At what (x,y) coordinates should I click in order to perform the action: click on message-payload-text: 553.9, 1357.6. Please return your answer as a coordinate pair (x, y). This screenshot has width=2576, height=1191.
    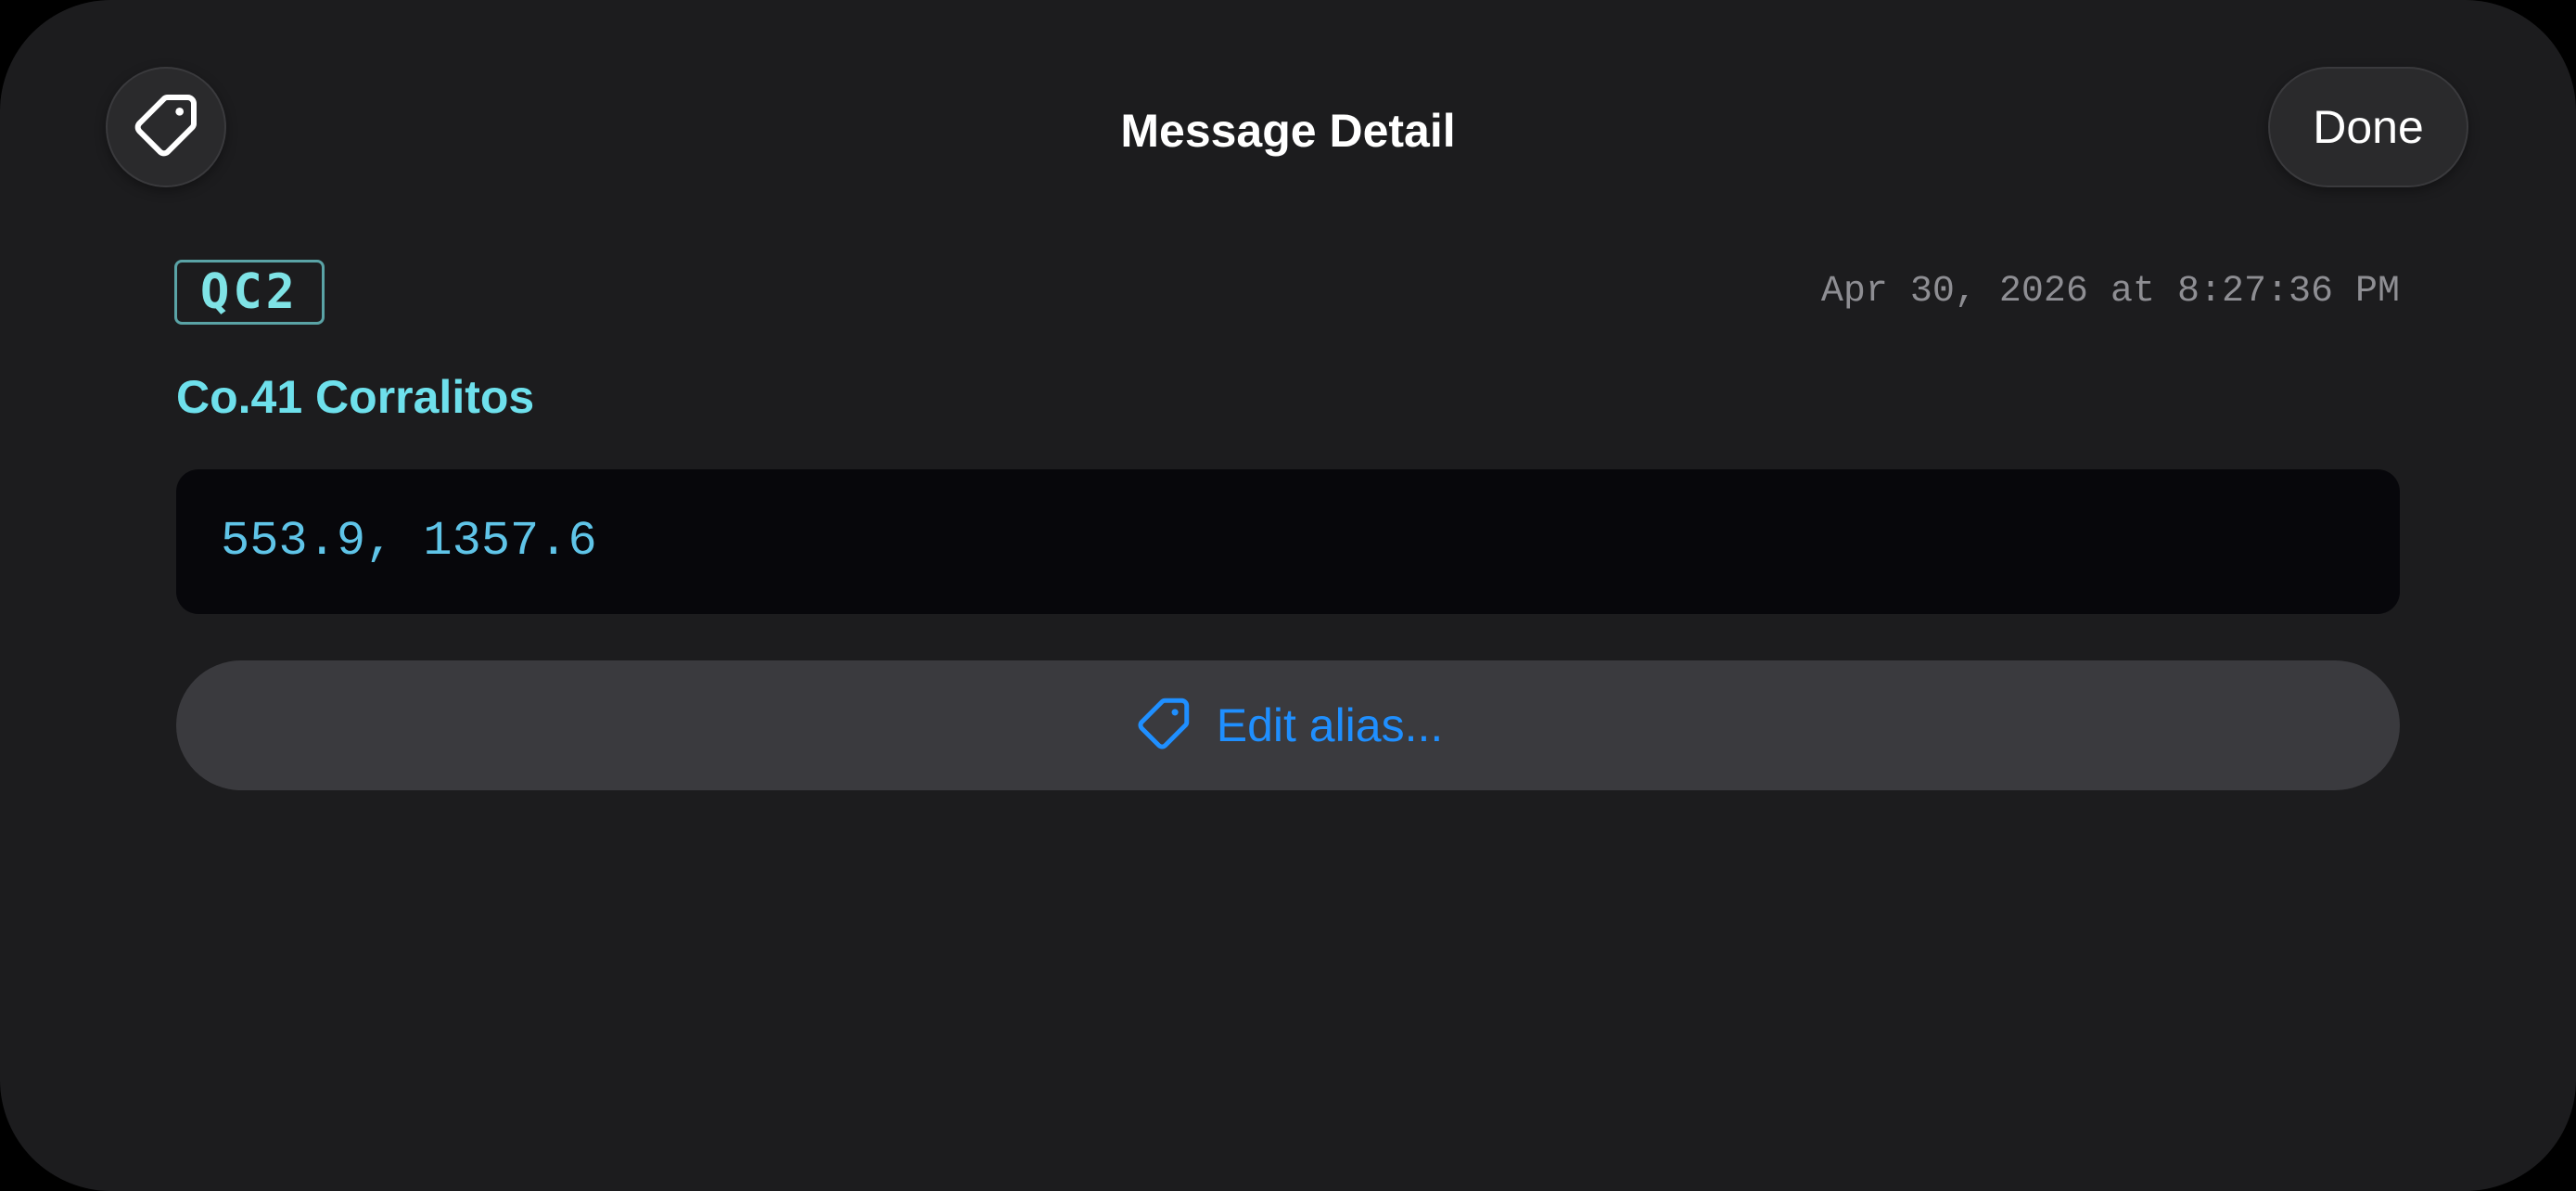
    Looking at the image, I should click on (409, 541).